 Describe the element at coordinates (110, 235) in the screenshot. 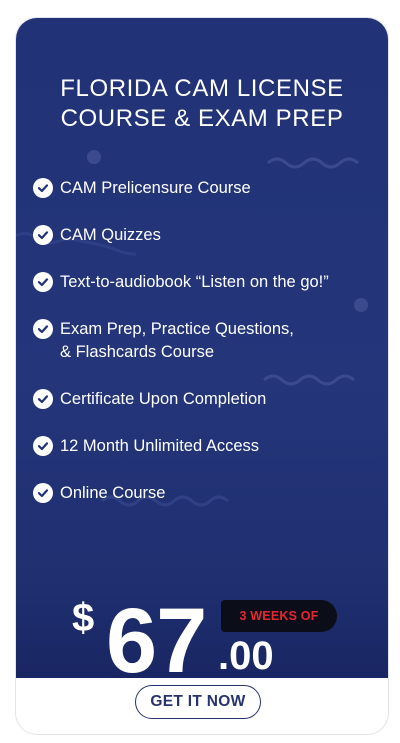

I see `feature-label: CAM Quizzes` at that location.